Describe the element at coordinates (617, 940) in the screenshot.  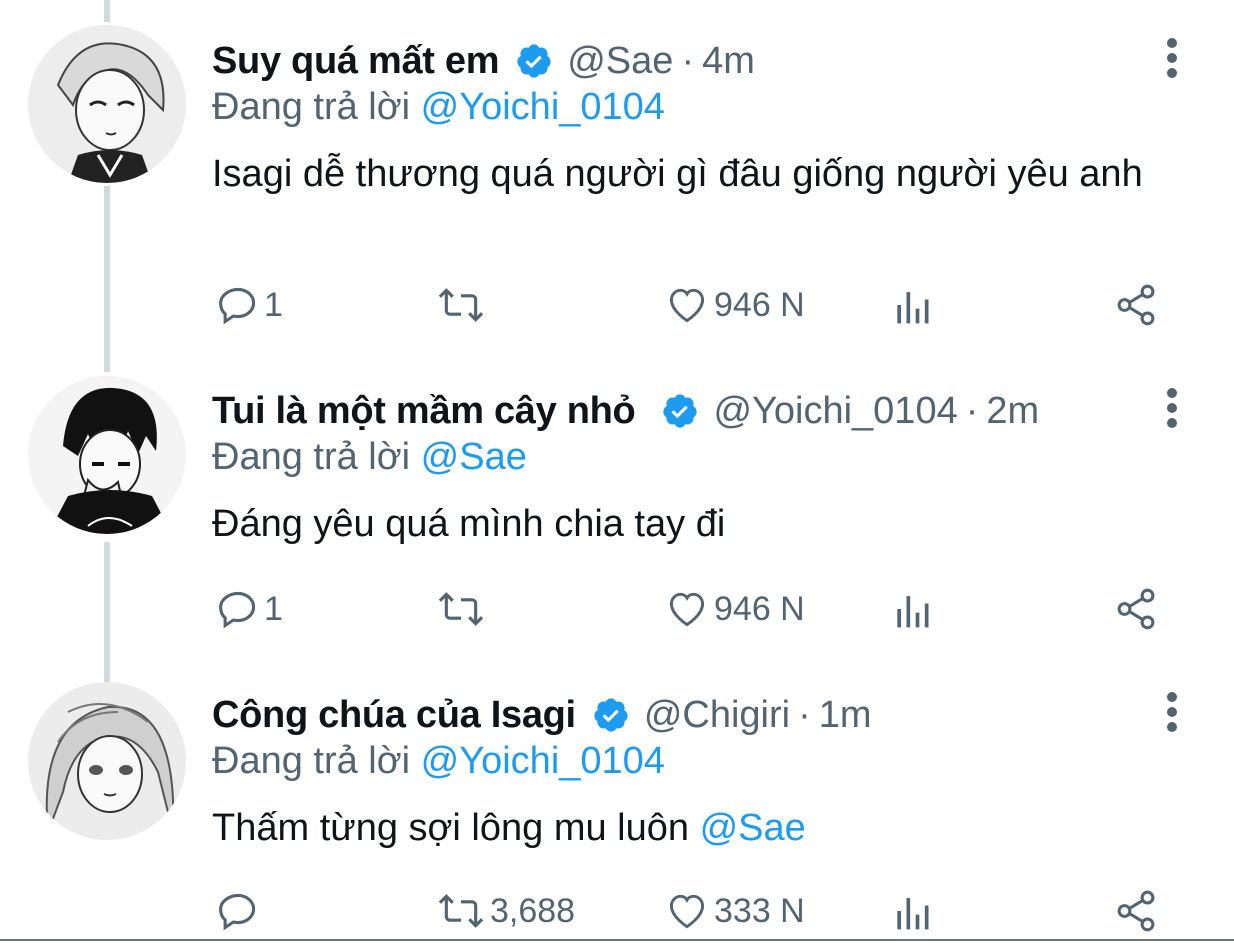
I see `divider` at that location.